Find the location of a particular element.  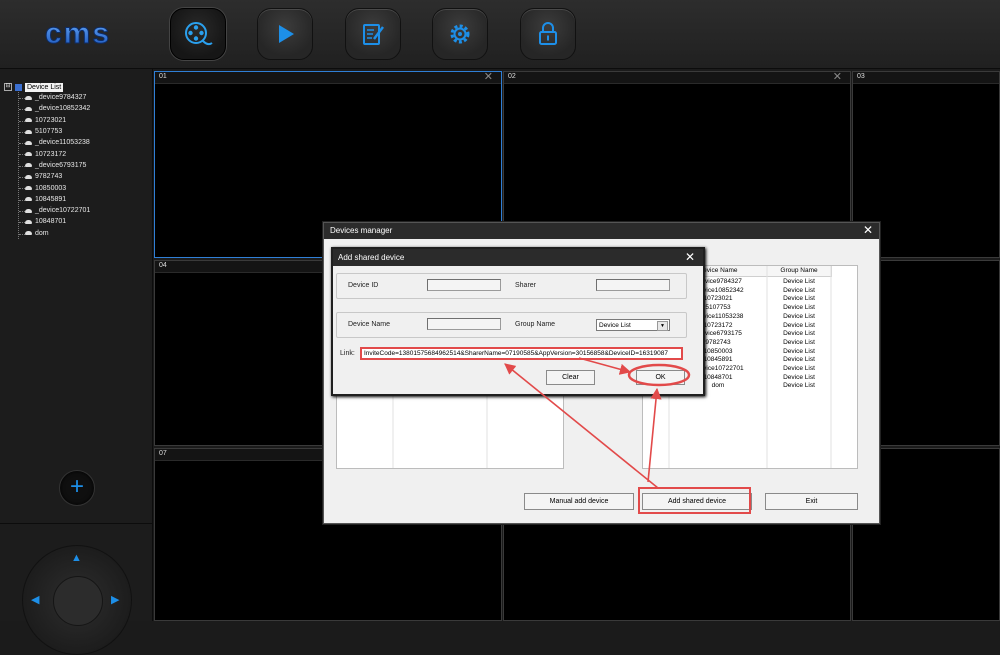

group-name-value: Device List is located at coordinates (615, 325).